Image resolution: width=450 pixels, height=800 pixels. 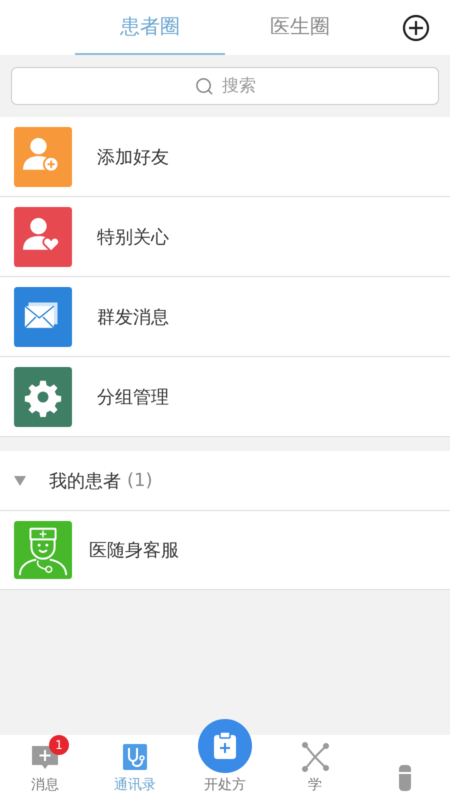 I want to click on item-label: 分组管理, so click(x=133, y=397).